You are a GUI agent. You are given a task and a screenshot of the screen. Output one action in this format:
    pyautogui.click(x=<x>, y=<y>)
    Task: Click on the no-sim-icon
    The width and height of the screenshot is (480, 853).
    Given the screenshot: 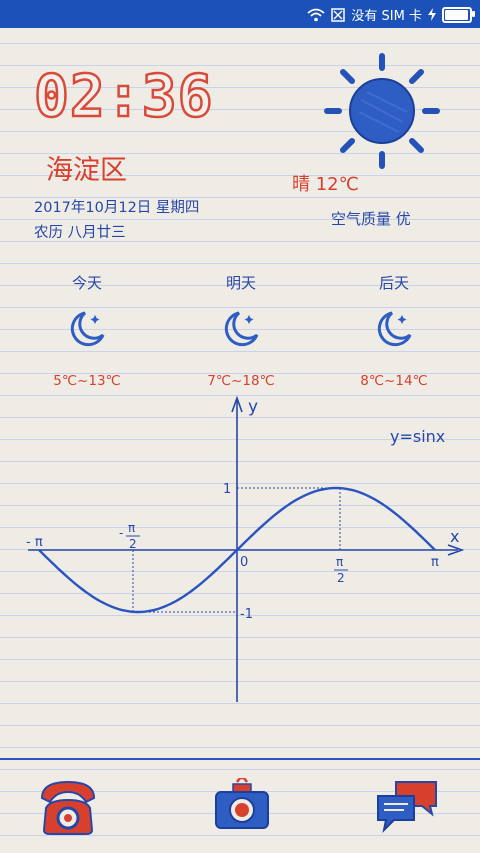 What is the action you would take?
    pyautogui.click(x=338, y=14)
    